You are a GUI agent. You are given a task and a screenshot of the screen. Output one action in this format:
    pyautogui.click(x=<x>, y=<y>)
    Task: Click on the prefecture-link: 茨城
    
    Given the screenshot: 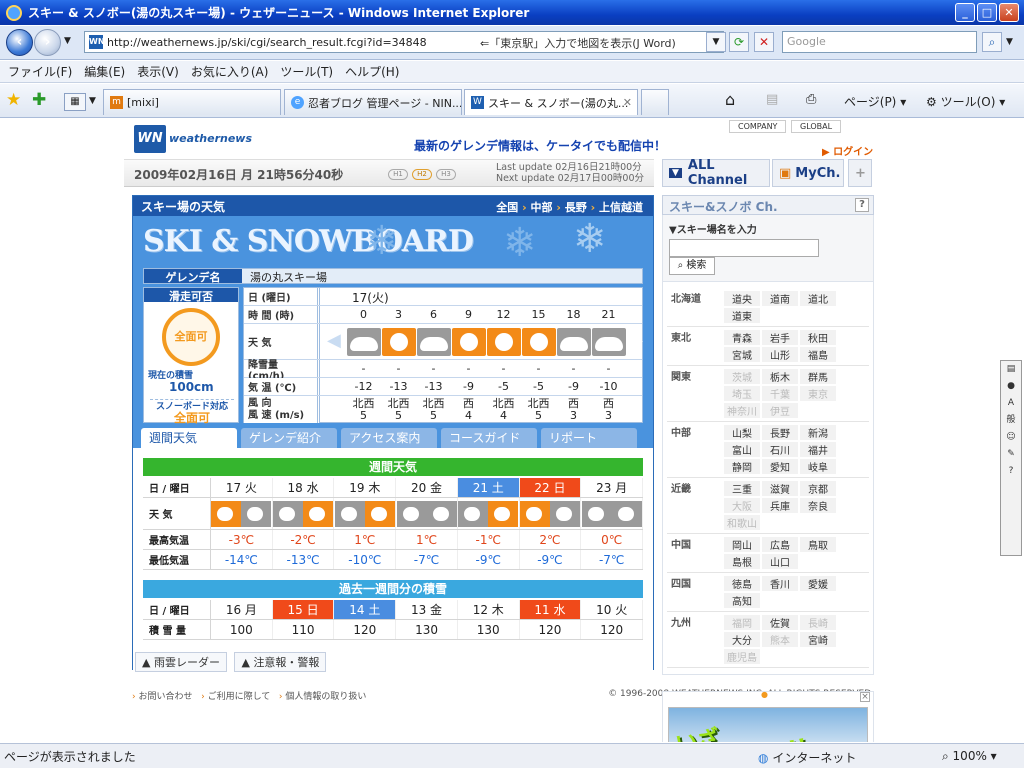 What is the action you would take?
    pyautogui.click(x=742, y=376)
    